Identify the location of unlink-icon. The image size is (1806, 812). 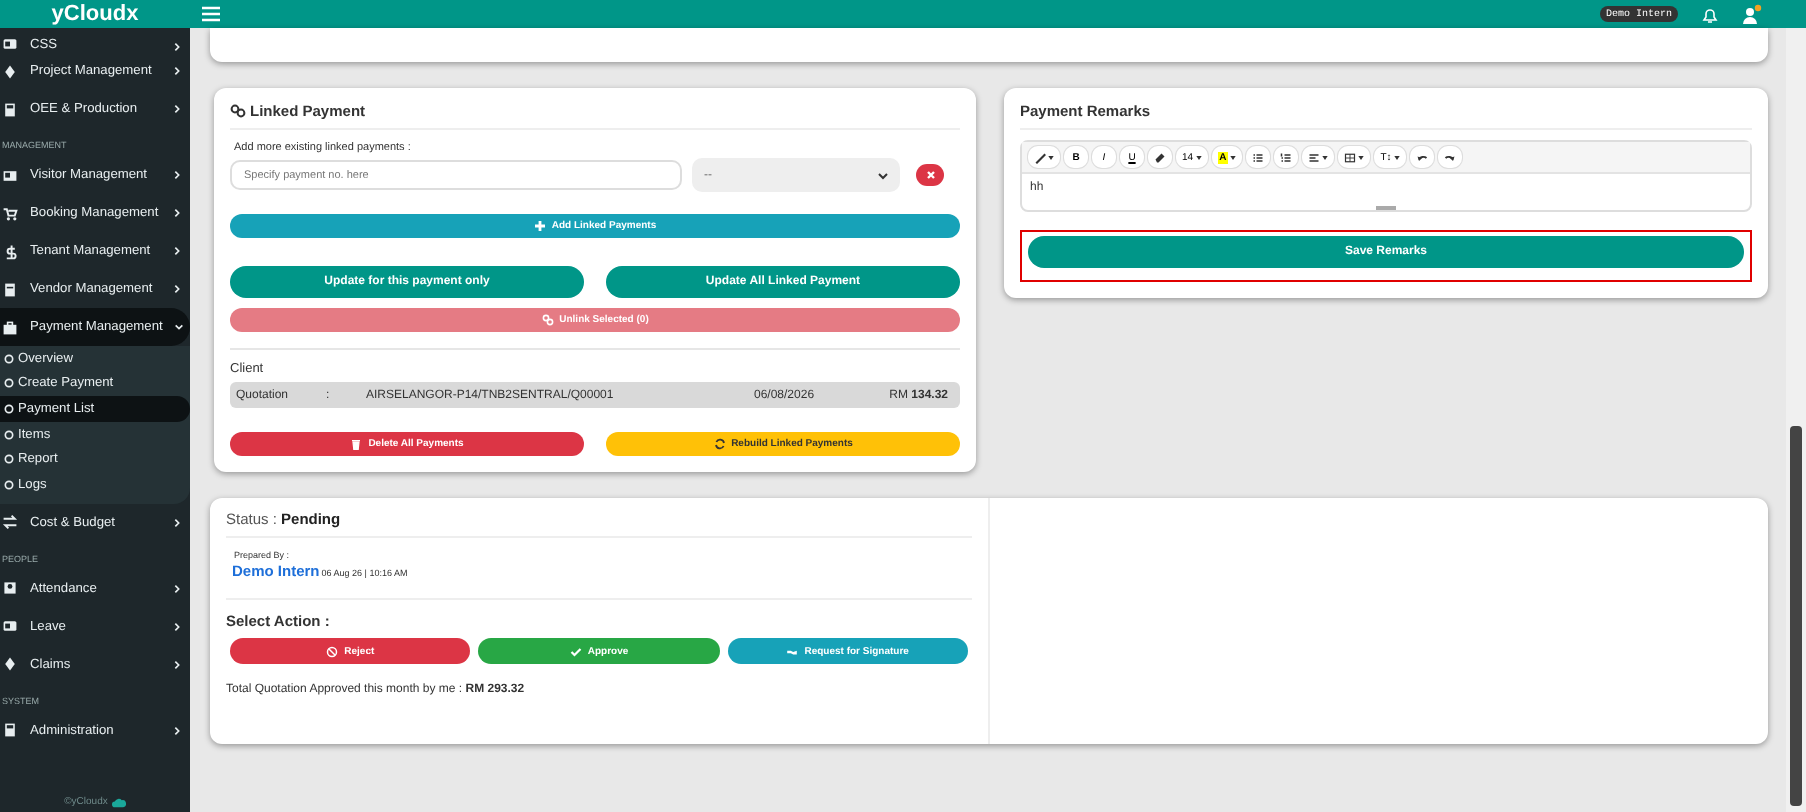
(547, 320).